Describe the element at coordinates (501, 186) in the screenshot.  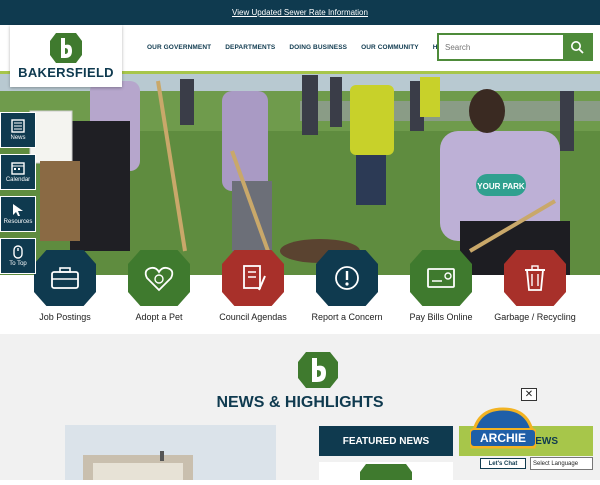
I see `hero-badge-text: YOUR PARK` at that location.